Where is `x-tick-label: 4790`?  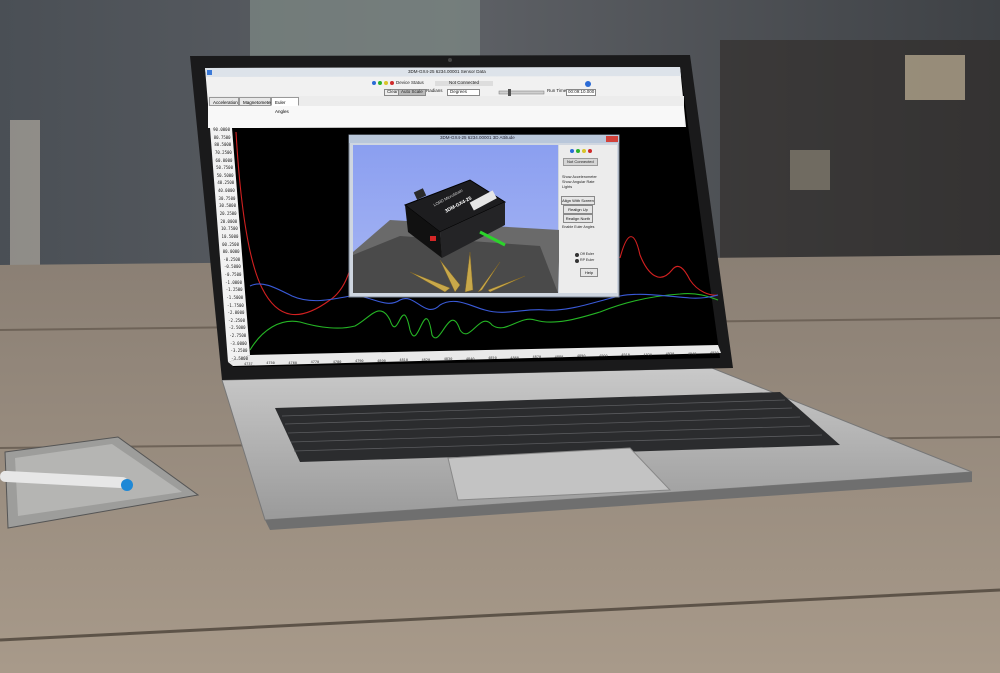
x-tick-label: 4790 is located at coordinates (359, 361).